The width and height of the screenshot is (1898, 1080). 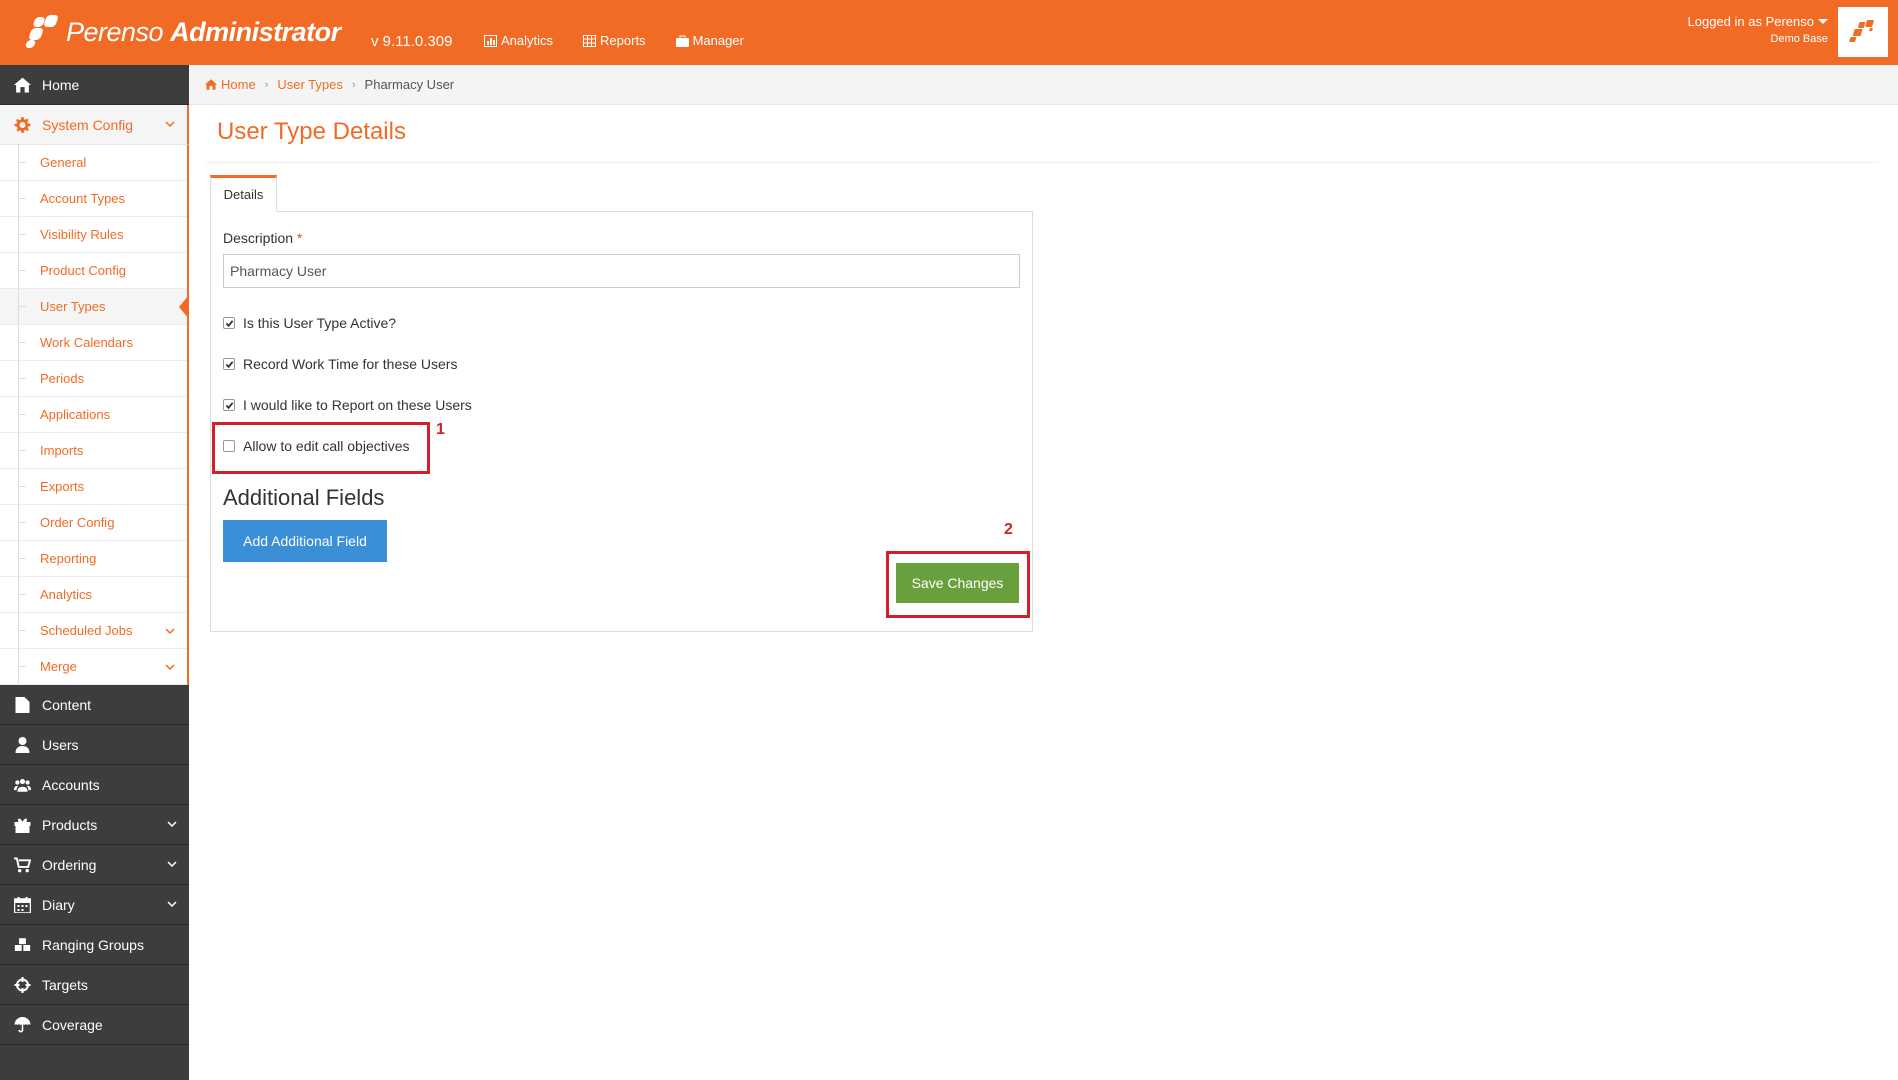 I want to click on brand: Perenso Administrator, so click(x=182, y=32).